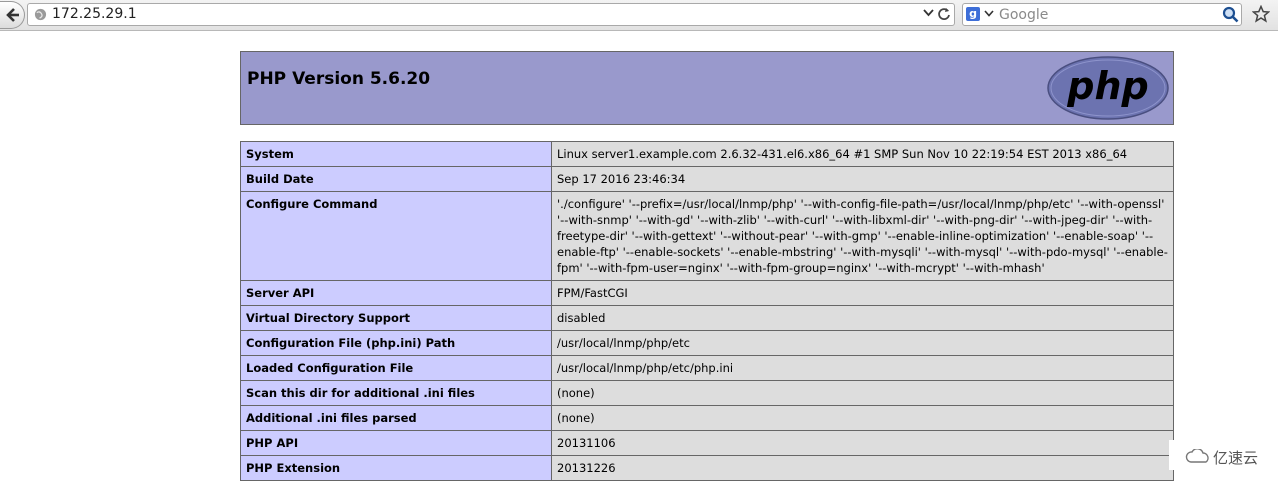 The height and width of the screenshot is (481, 1278). Describe the element at coordinates (339, 79) in the screenshot. I see `page-title: PHP Version 5.6.20` at that location.